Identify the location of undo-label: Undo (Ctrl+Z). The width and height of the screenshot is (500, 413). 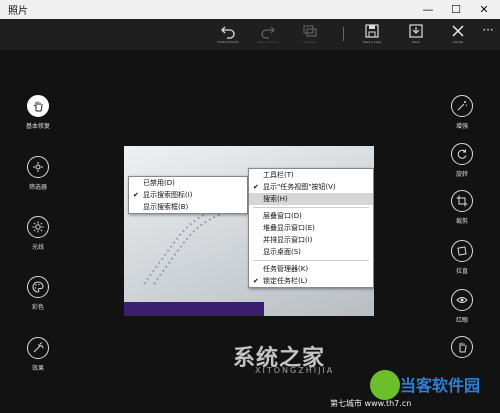
(228, 42).